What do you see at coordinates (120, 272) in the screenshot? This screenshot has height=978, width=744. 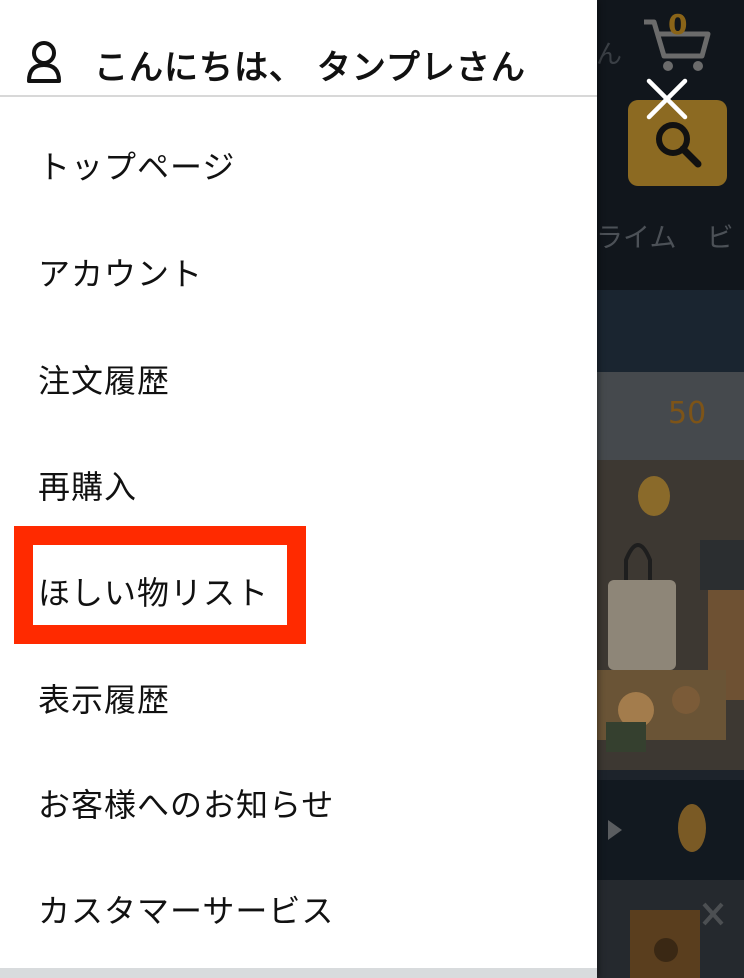 I see `menu-item-account: アカウント` at bounding box center [120, 272].